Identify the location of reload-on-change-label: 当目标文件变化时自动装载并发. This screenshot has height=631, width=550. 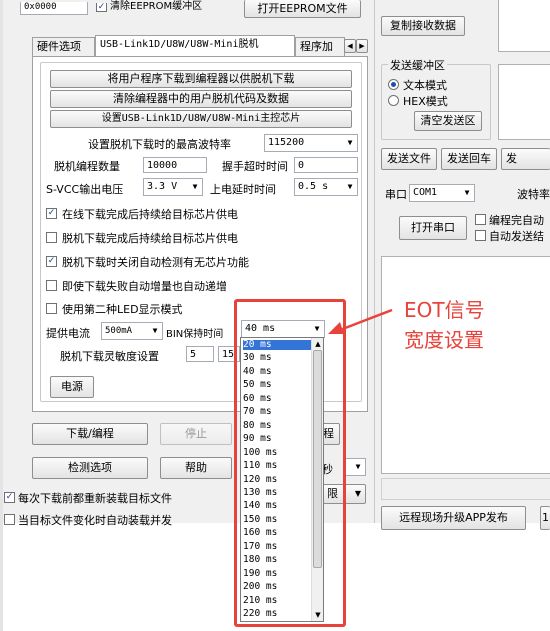
(95, 520).